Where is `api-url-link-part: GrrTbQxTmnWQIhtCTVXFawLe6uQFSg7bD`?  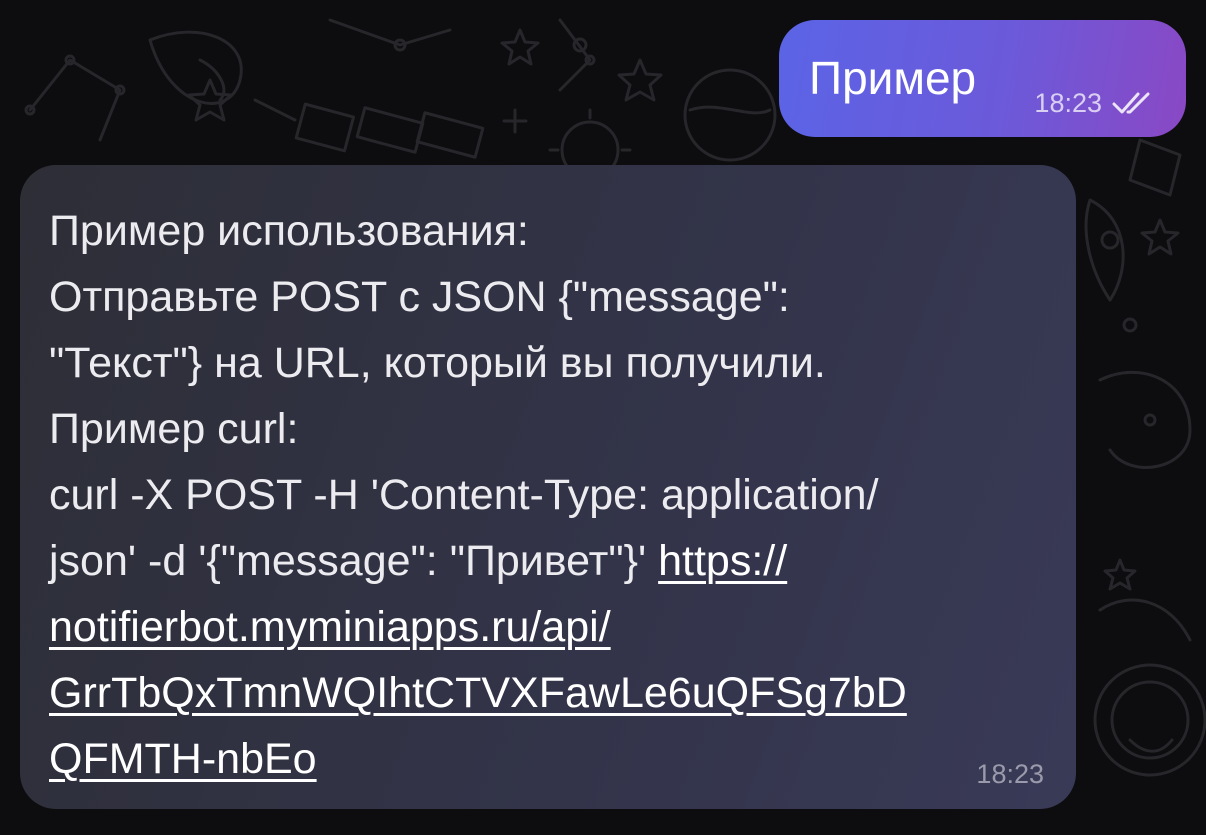
api-url-link-part: GrrTbQxTmnWQIhtCTVXFawLe6uQFSg7bD is located at coordinates (478, 693).